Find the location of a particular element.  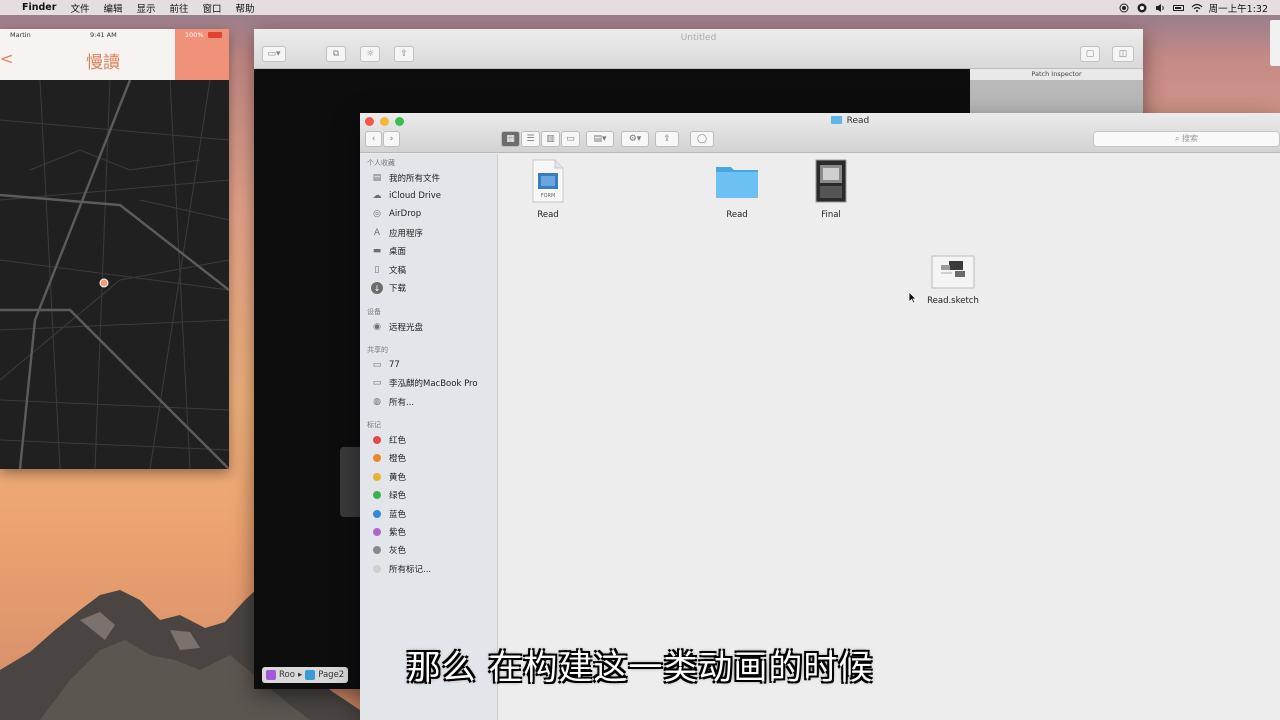

search-icon: ⌕ is located at coordinates (1177, 138).